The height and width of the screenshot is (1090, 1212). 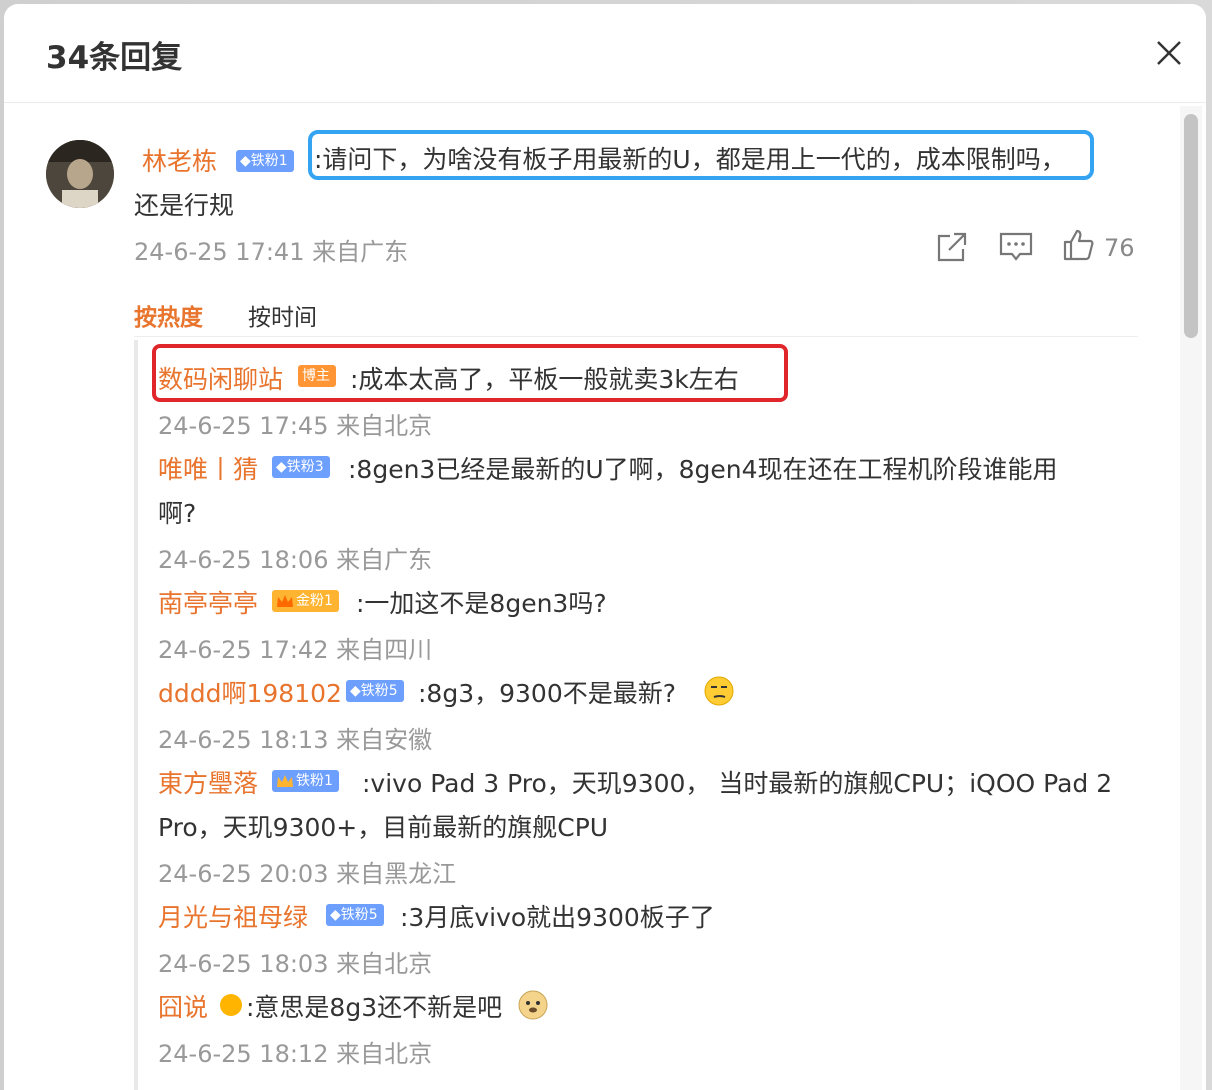 I want to click on fan-badge: 铁粉1, so click(x=305, y=781).